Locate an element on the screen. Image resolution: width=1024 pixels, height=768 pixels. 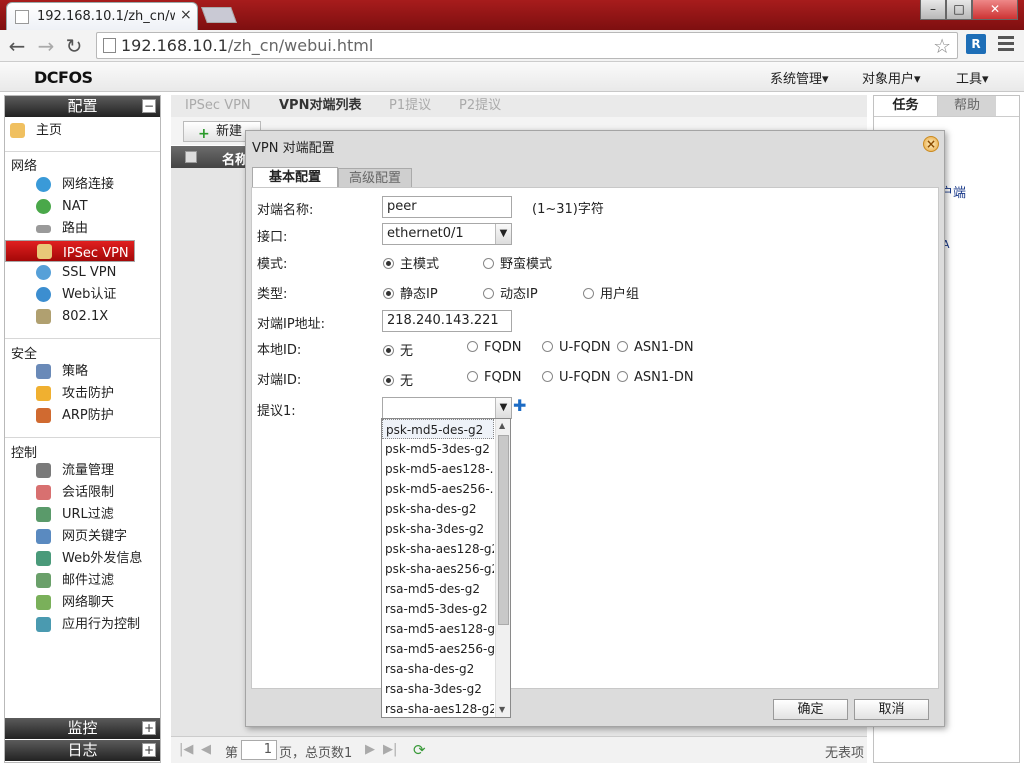
keyword-icon is located at coordinates (43, 536).